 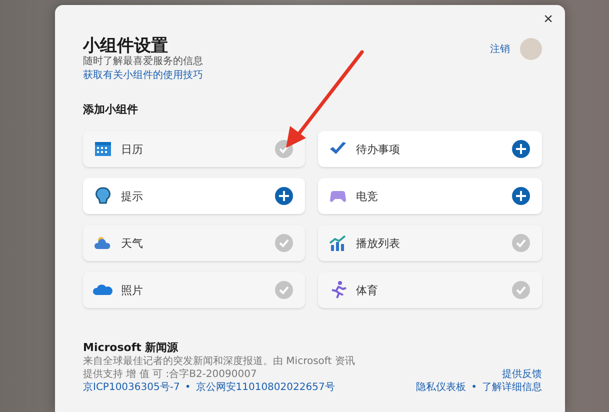 What do you see at coordinates (126, 46) in the screenshot?
I see `dialog-title: 小组件设置` at bounding box center [126, 46].